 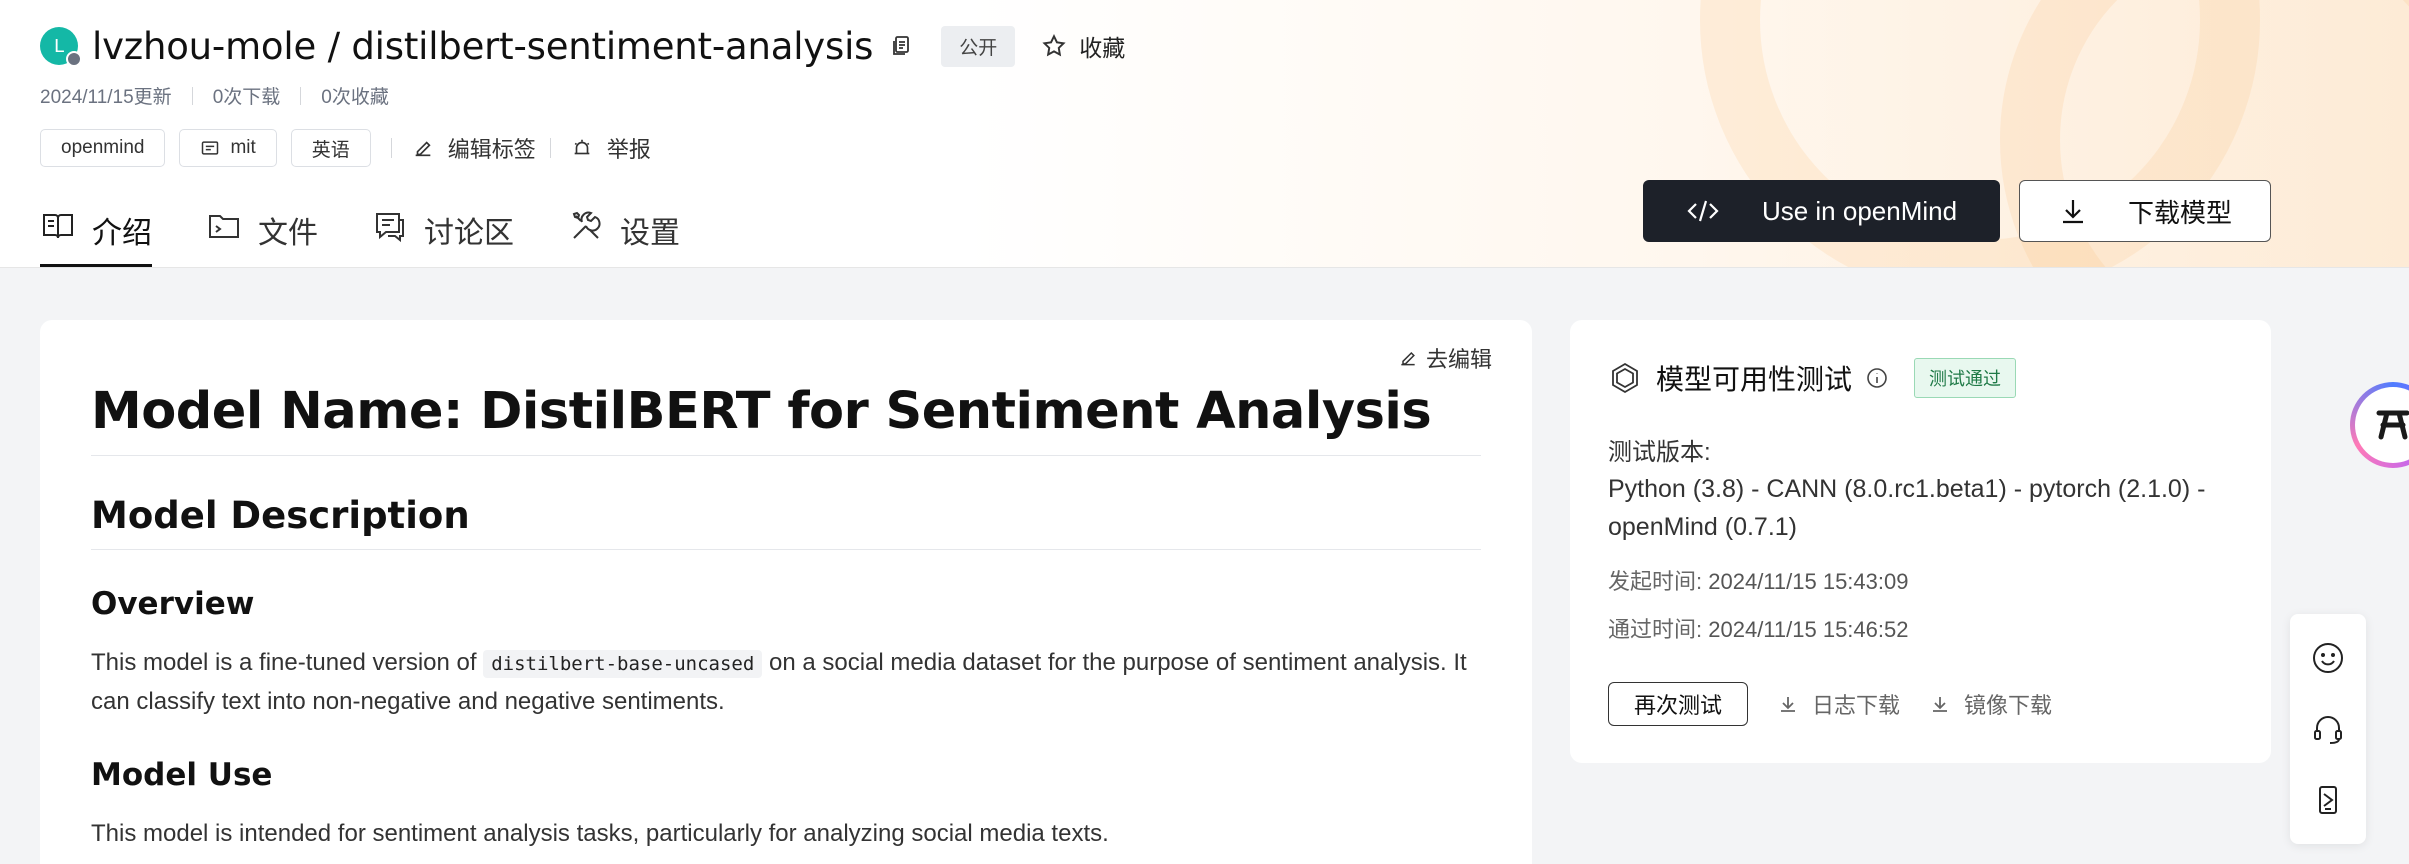 I want to click on edit-tags-label: 编辑标签, so click(x=491, y=149).